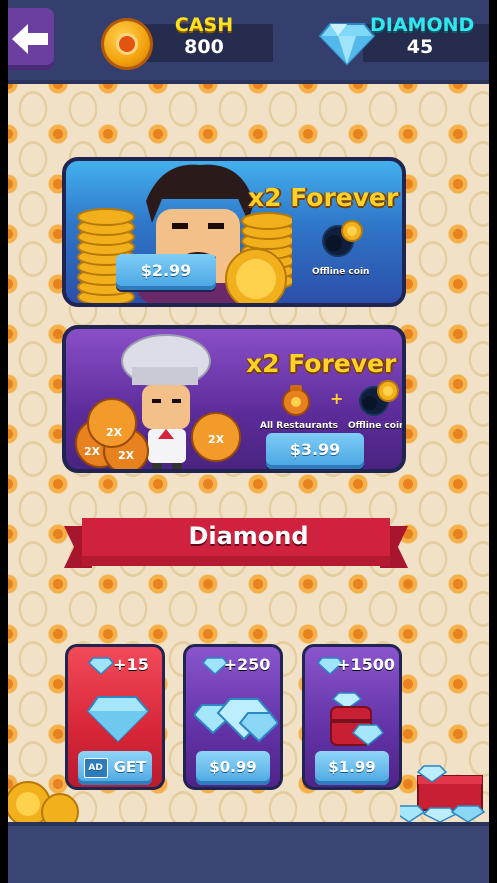 The height and width of the screenshot is (883, 497). I want to click on diamond-pack-250: +250 $0.99, so click(233, 717).